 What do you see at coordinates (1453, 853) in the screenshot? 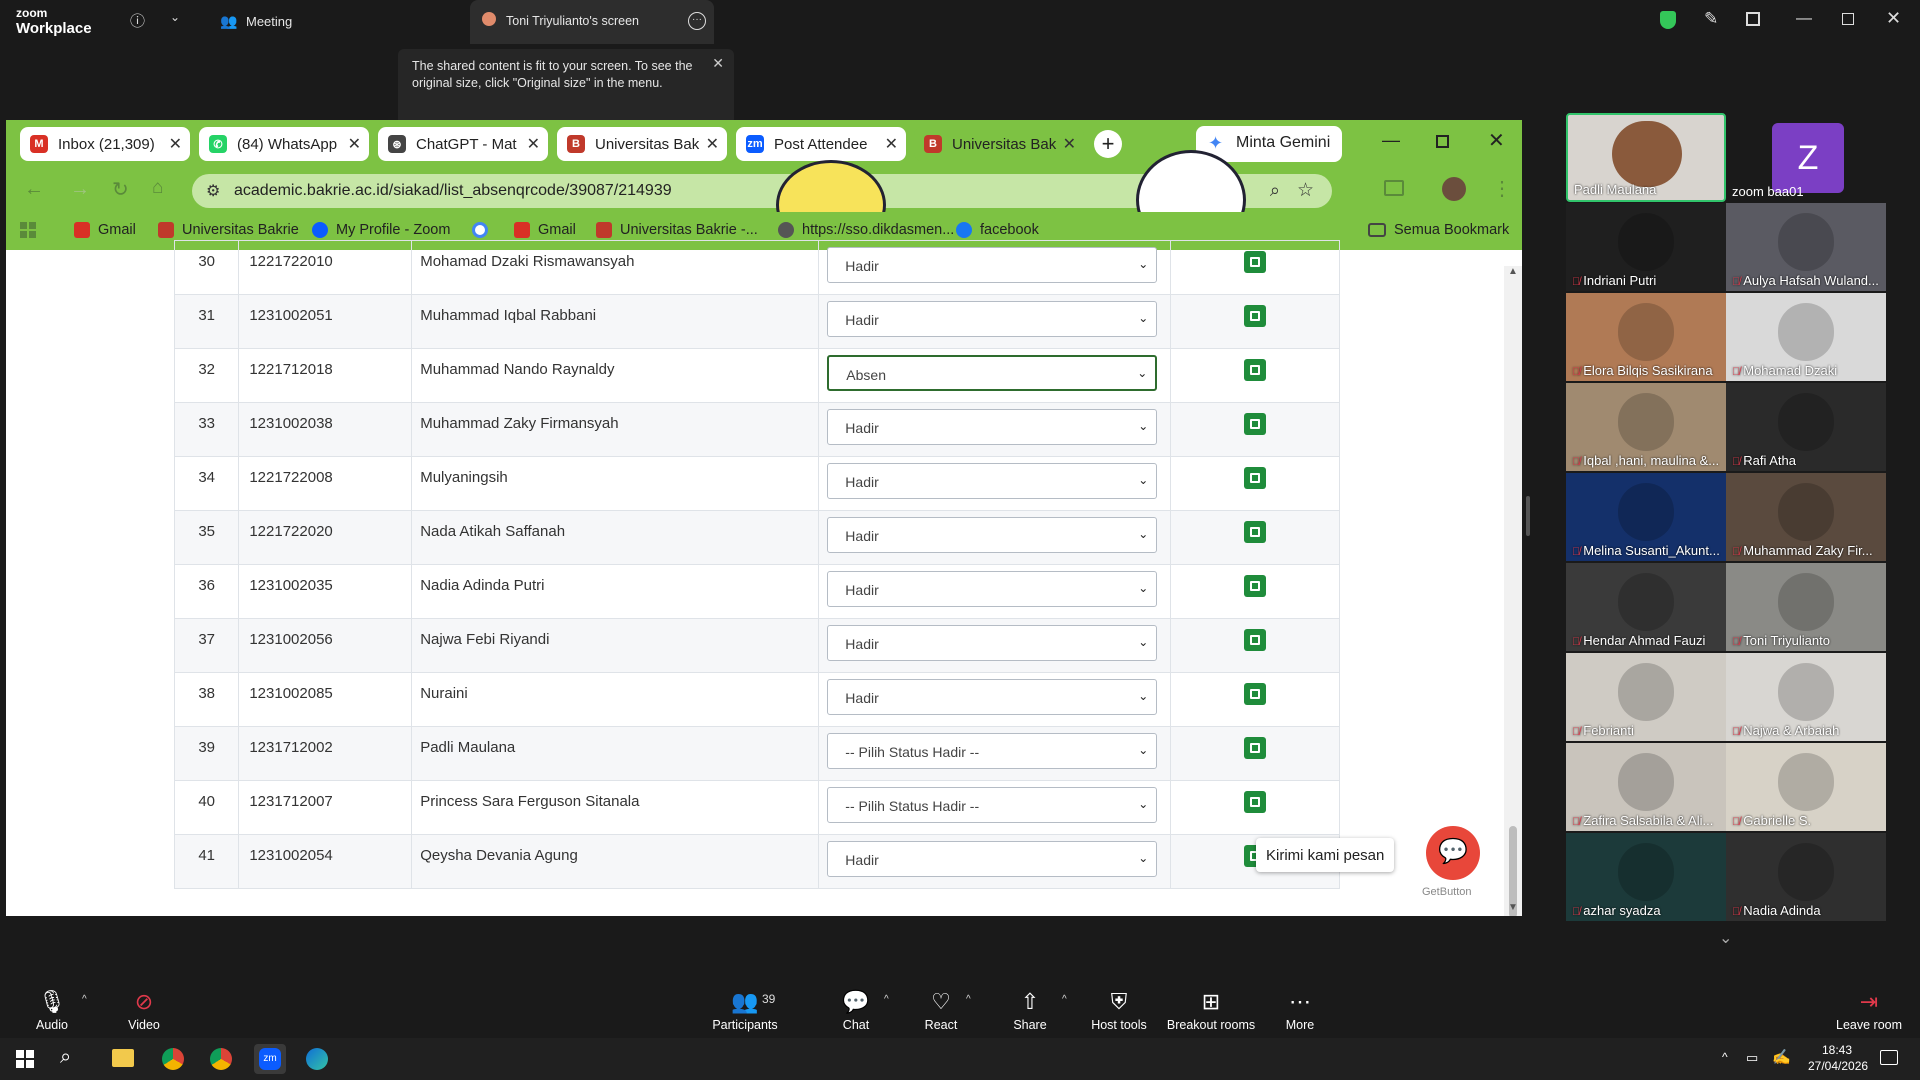
I see `chat-bubble-button: 💬` at bounding box center [1453, 853].